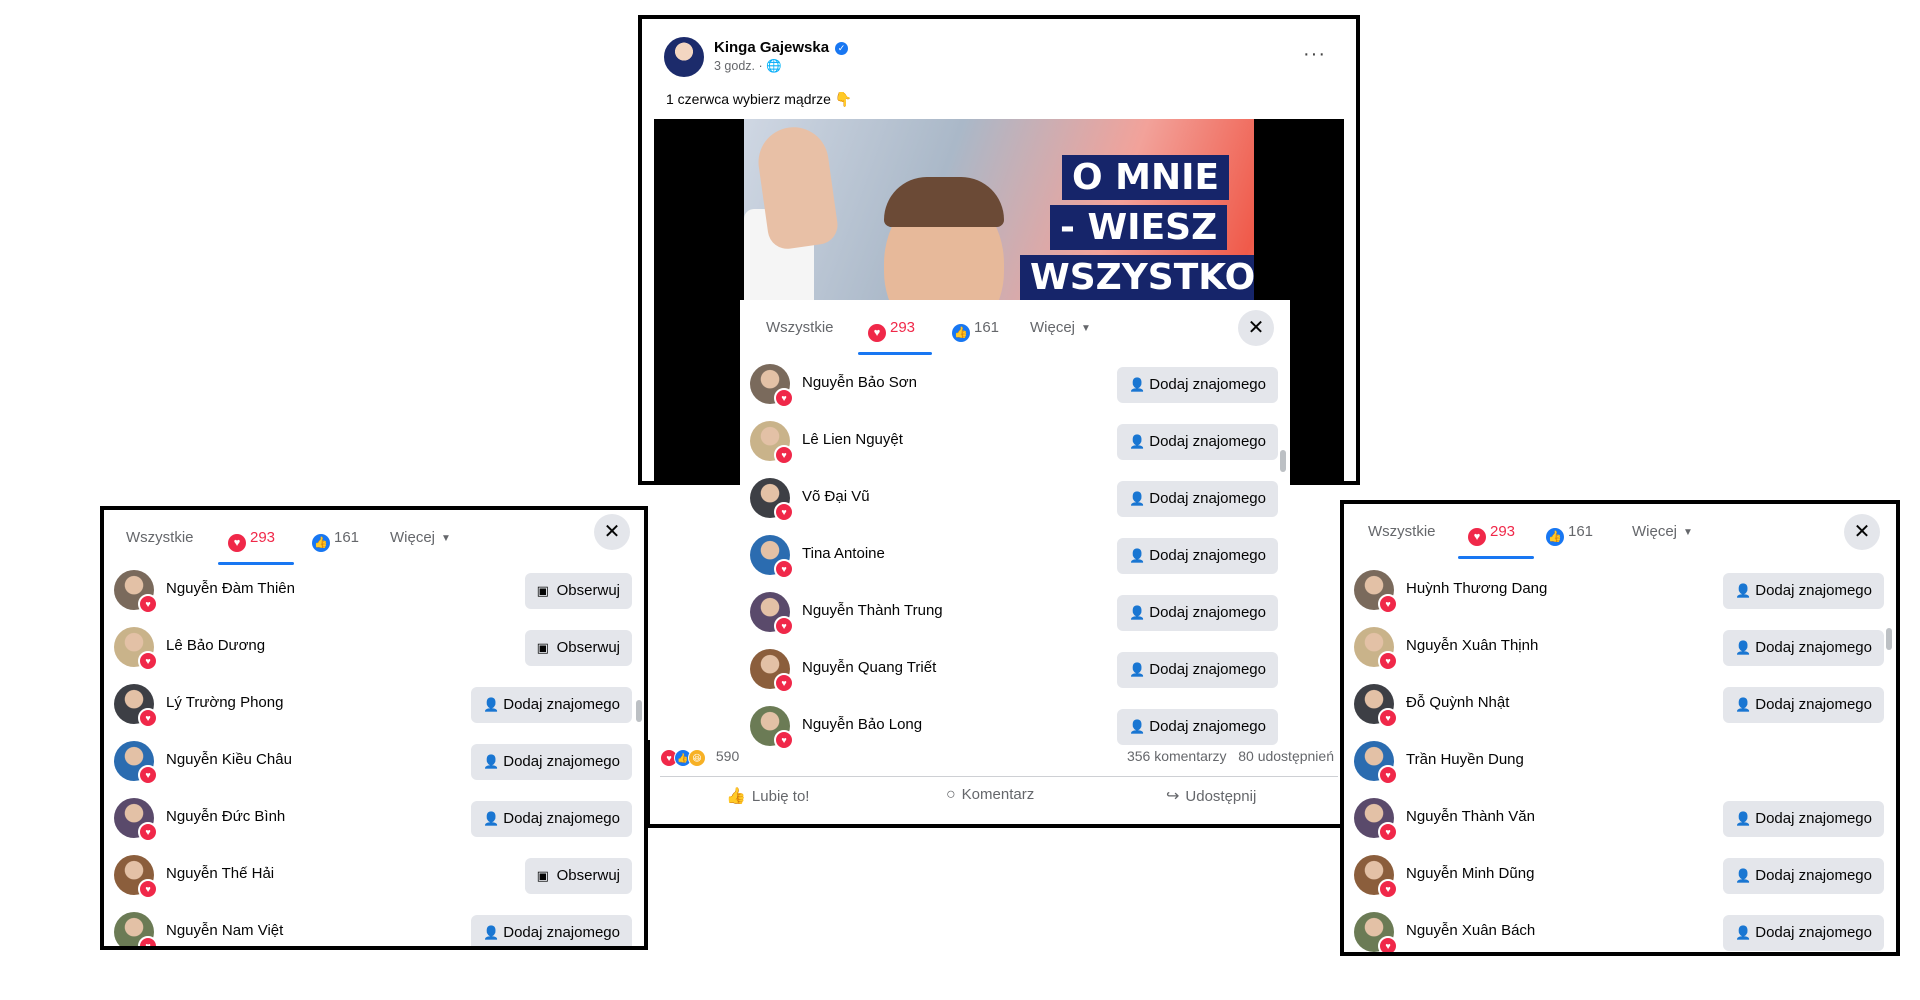 Image resolution: width=1920 pixels, height=1000 pixels. What do you see at coordinates (374, 877) in the screenshot?
I see `list-item: ♥ Nguyễn Thế Hải ▣ Obserwuj` at bounding box center [374, 877].